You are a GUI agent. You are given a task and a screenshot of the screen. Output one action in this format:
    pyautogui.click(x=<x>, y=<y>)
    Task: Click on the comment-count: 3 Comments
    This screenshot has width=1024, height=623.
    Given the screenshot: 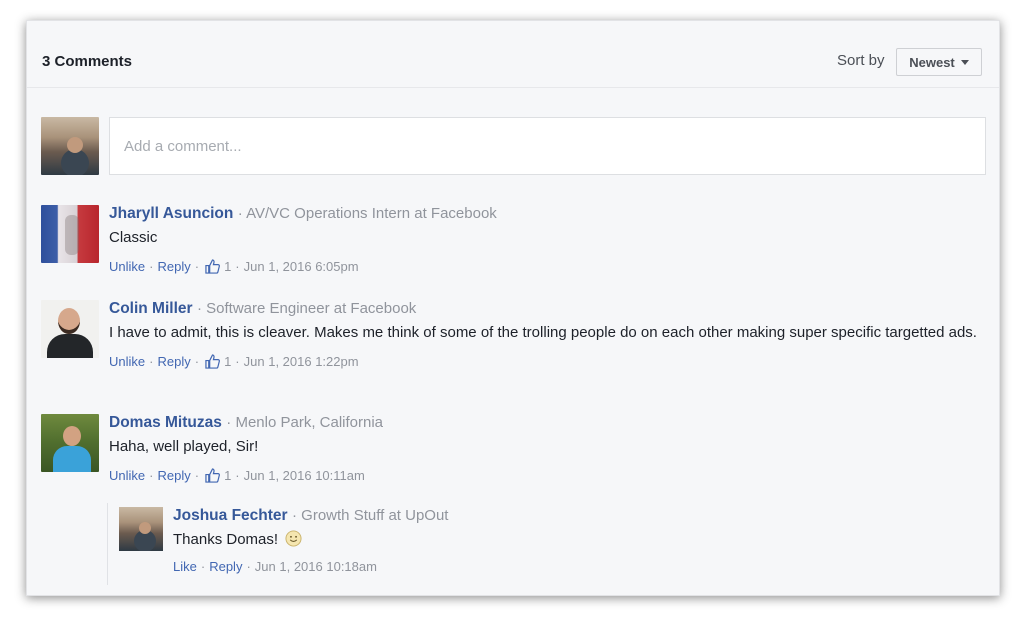 What is the action you would take?
    pyautogui.click(x=87, y=61)
    